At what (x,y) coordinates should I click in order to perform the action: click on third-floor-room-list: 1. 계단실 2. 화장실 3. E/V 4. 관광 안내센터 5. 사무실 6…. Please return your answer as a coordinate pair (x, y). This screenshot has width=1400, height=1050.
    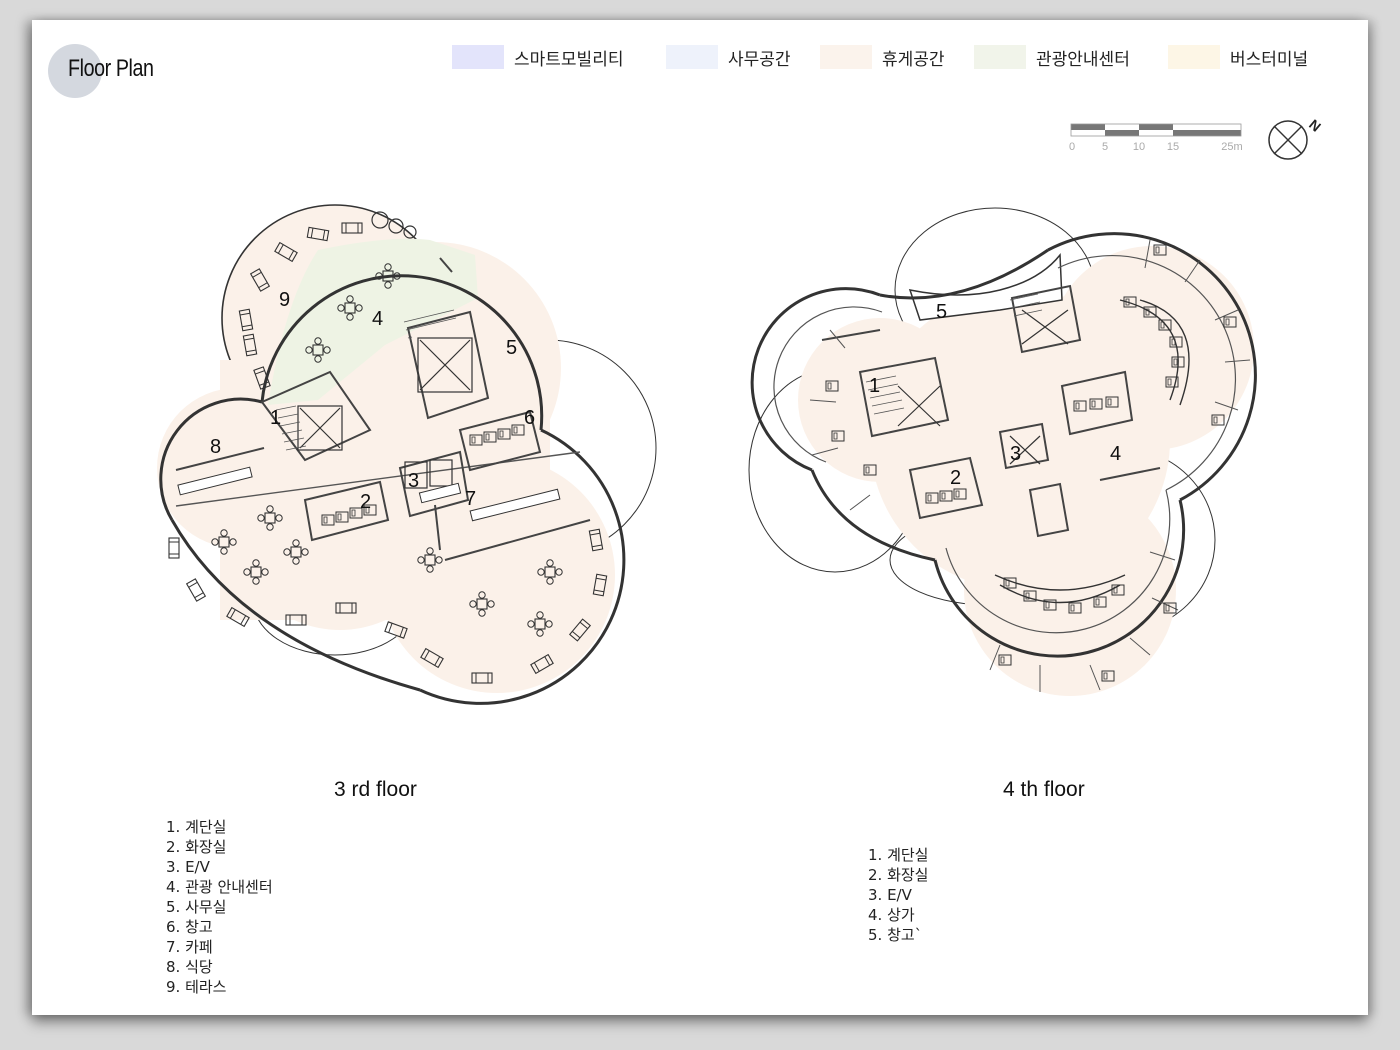
    Looking at the image, I should click on (219, 907).